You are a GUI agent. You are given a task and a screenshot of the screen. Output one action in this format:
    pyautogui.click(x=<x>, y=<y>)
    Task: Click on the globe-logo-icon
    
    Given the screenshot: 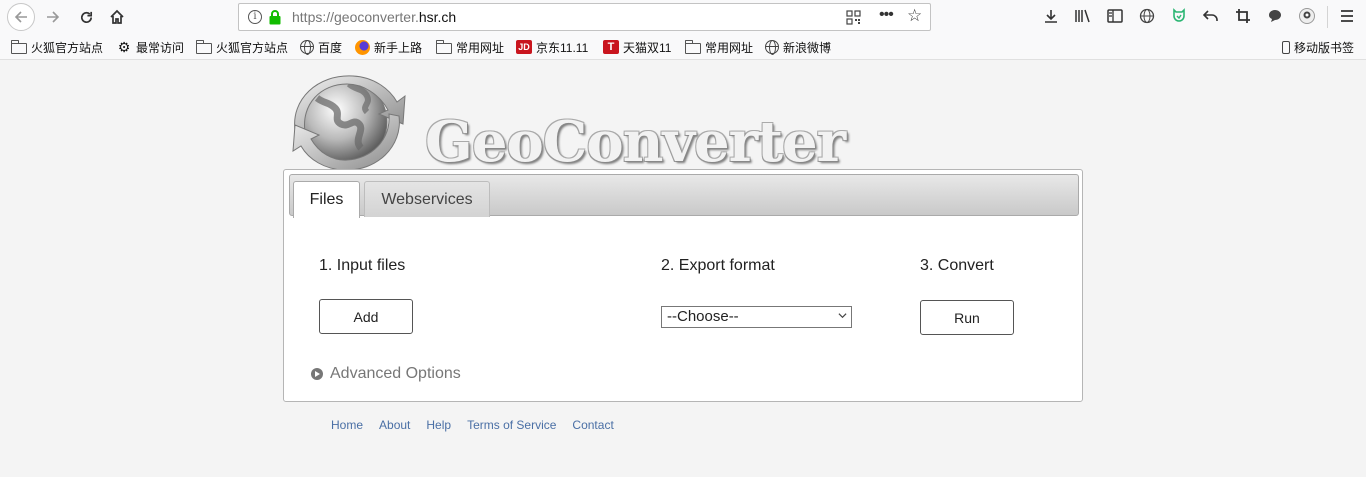 What is the action you would take?
    pyautogui.click(x=349, y=123)
    